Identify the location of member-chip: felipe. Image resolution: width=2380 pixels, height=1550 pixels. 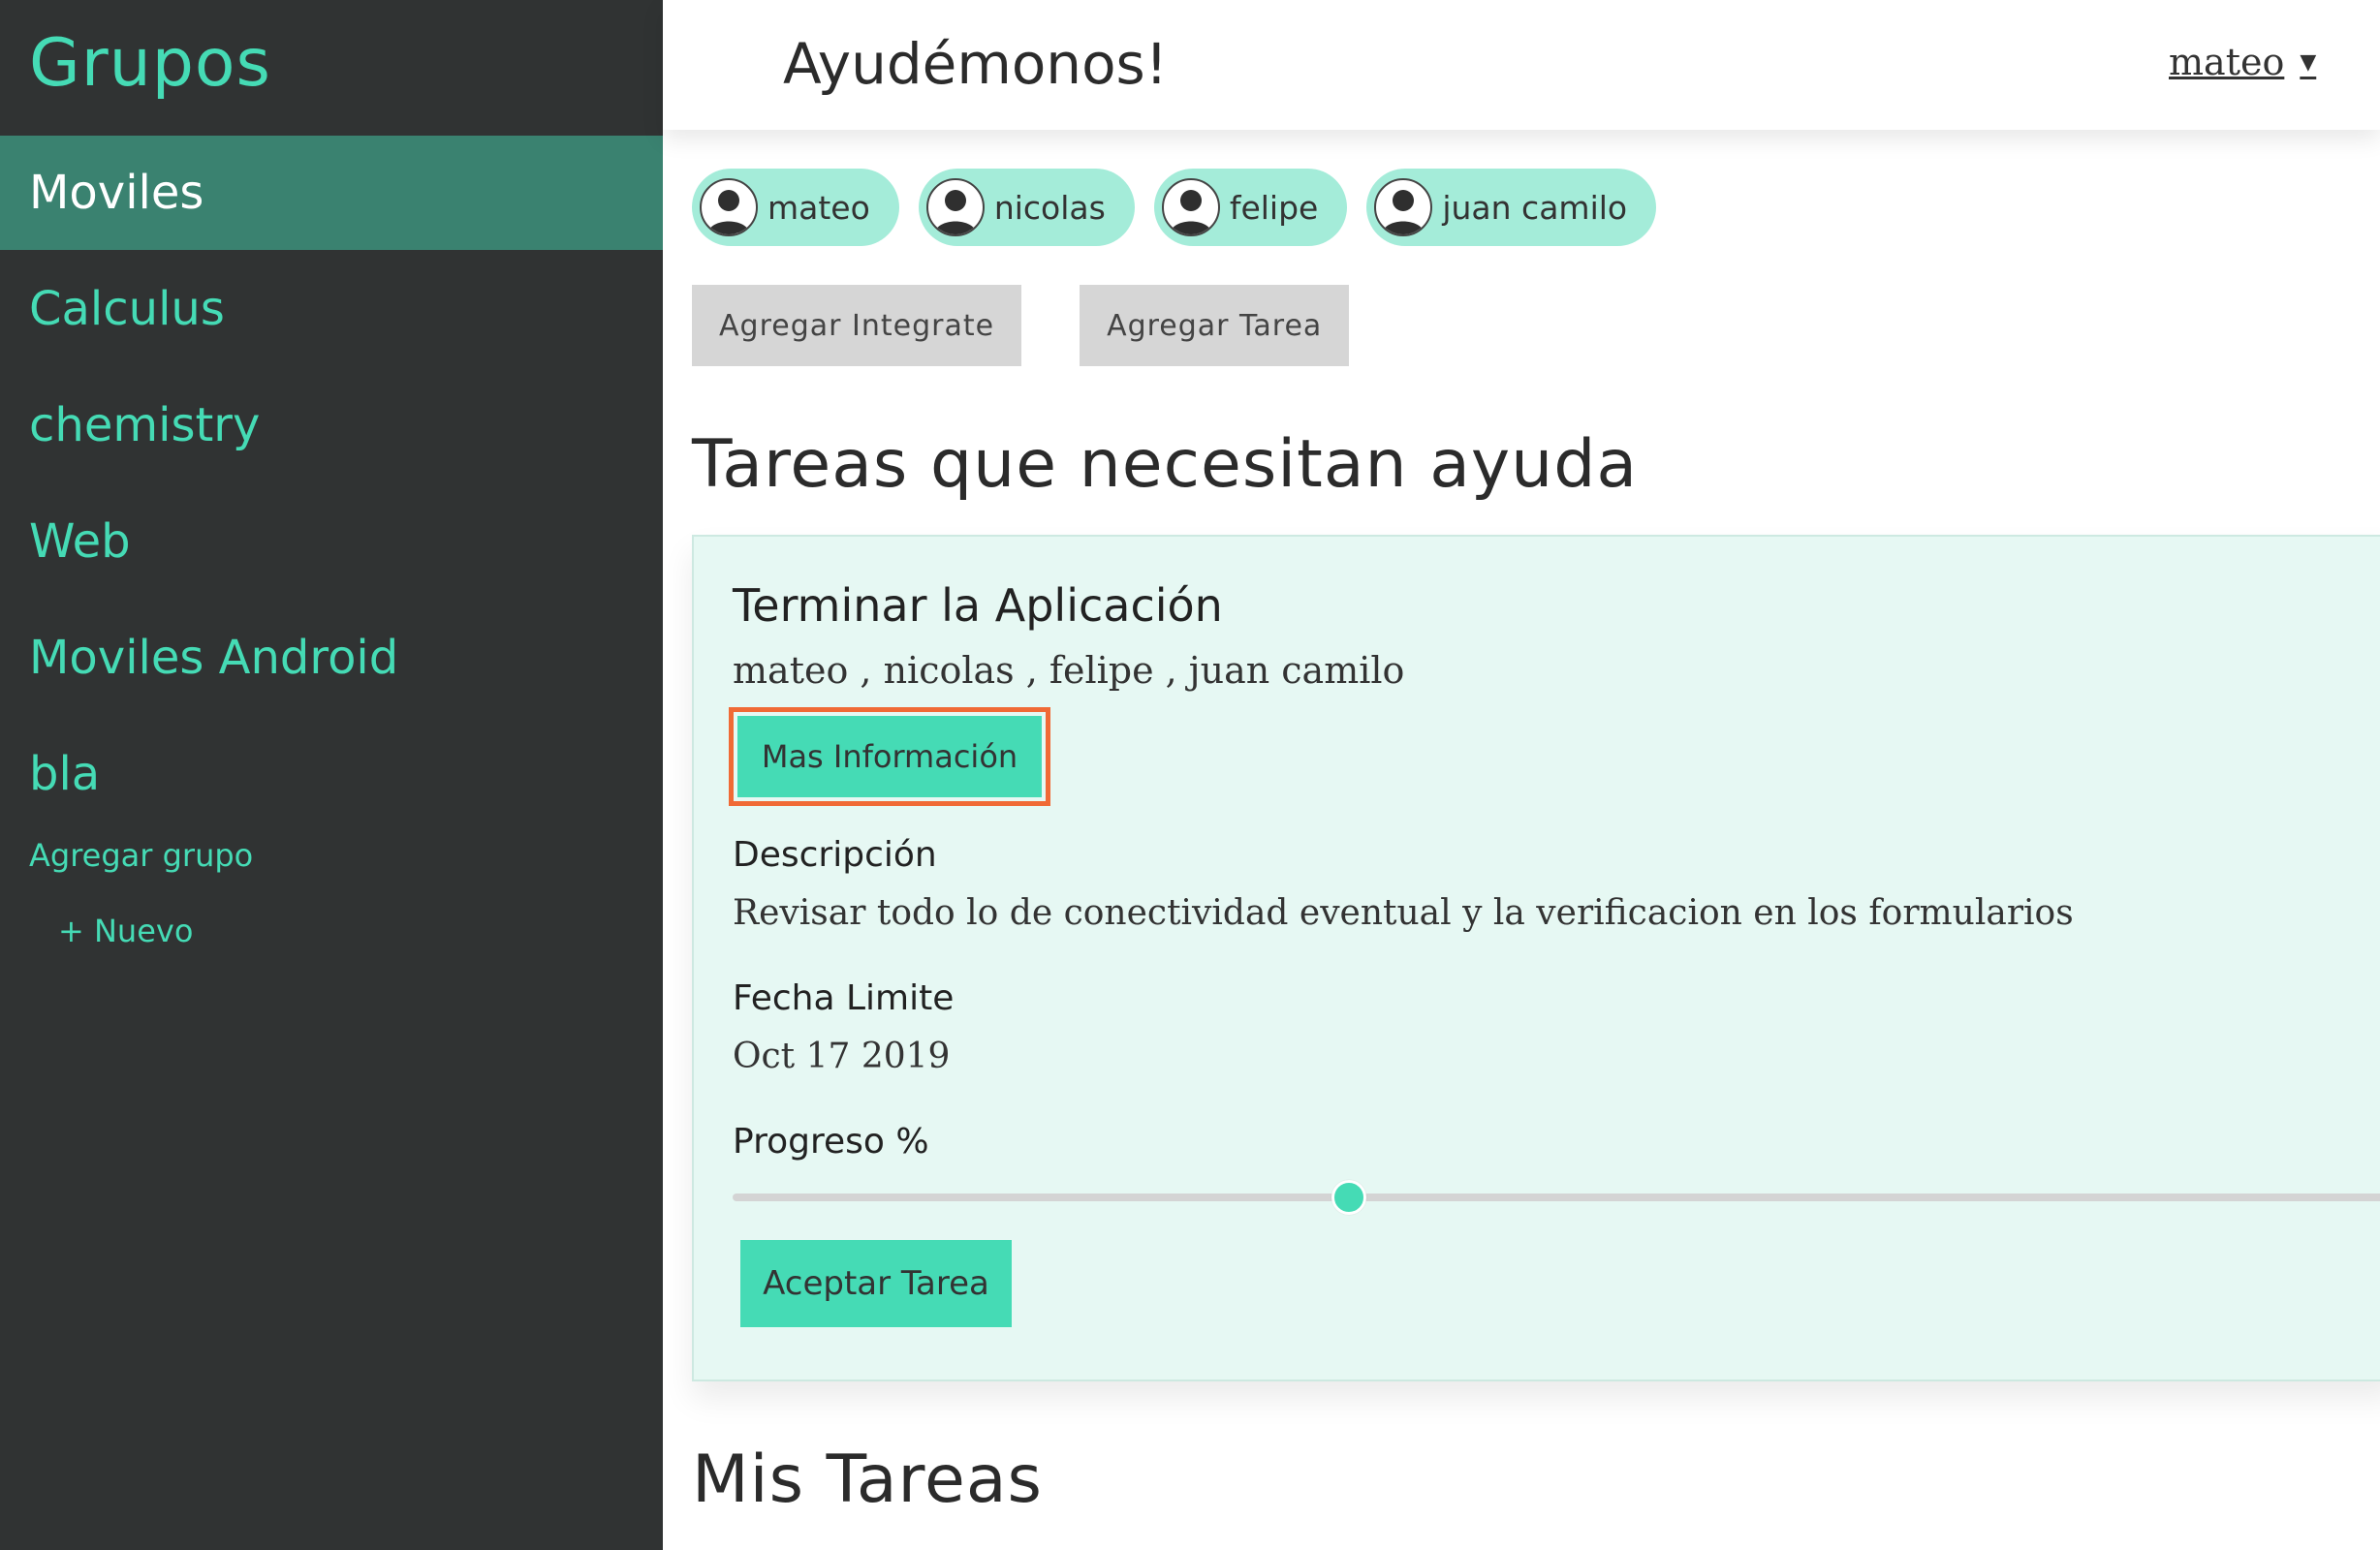
(1250, 207).